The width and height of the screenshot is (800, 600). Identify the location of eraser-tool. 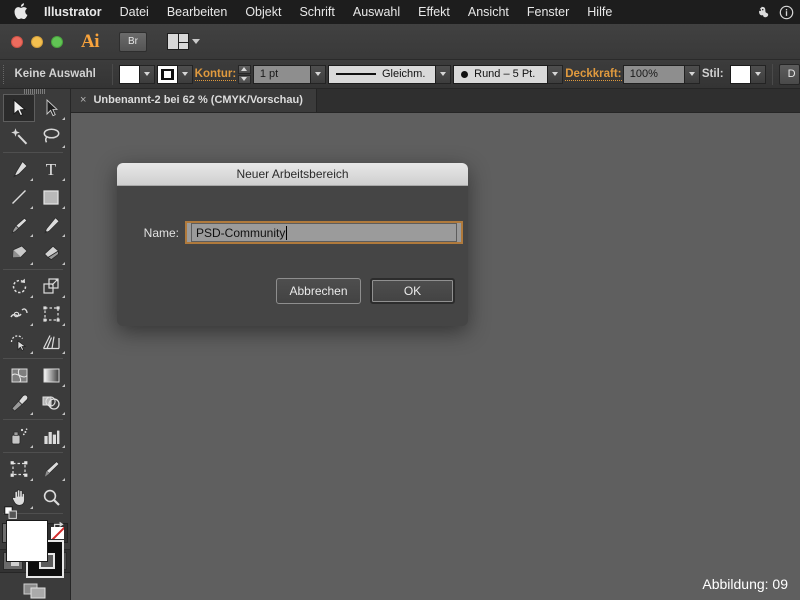
(51, 253).